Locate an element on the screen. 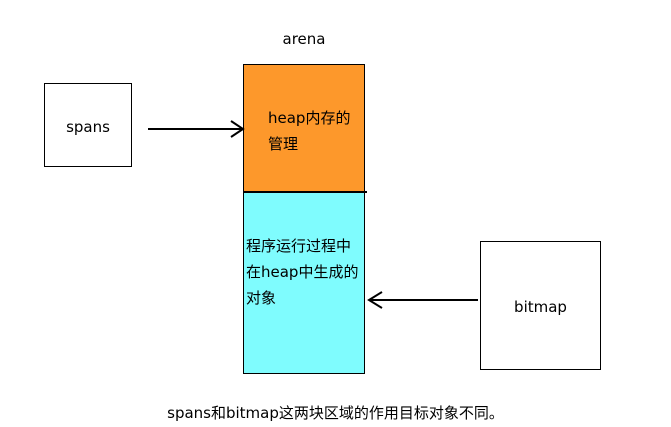 The height and width of the screenshot is (427, 671). caption: spans和bitmap这两块区域的作用目标对象不同。 is located at coordinates (335, 413).